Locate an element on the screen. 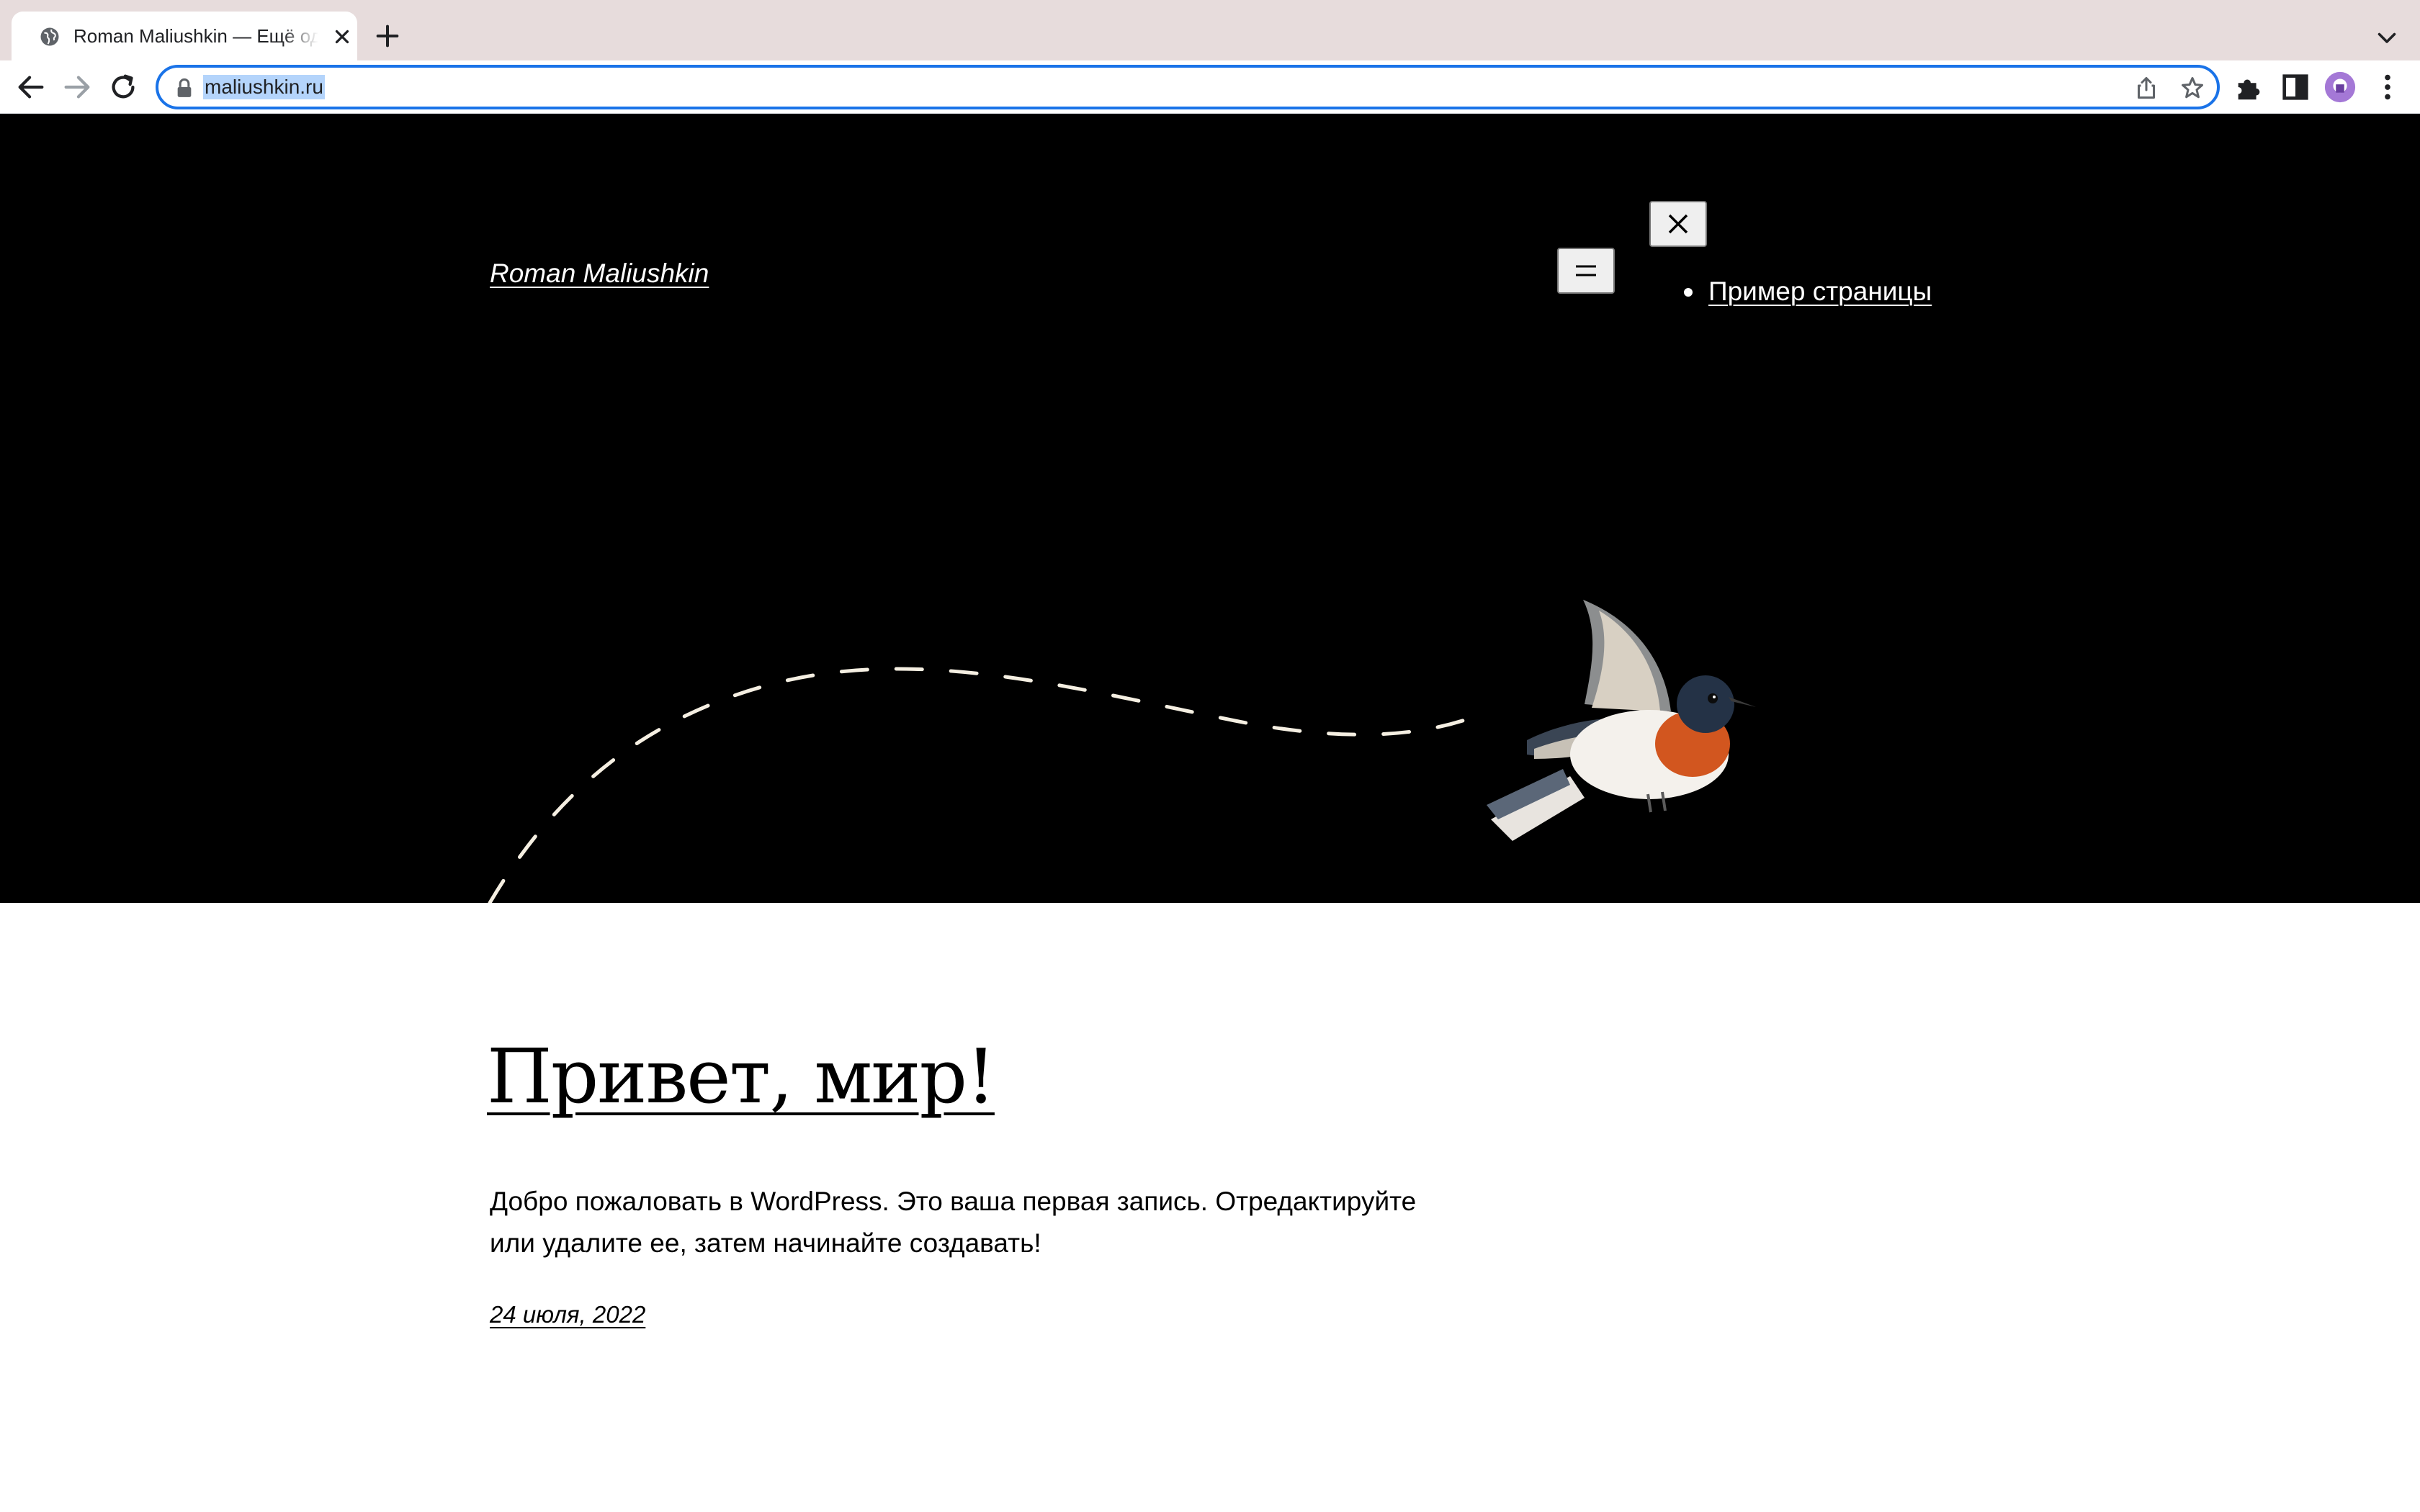 The image size is (2420, 1512). browser-toolbar: maliushkin.ru is located at coordinates (1210, 87).